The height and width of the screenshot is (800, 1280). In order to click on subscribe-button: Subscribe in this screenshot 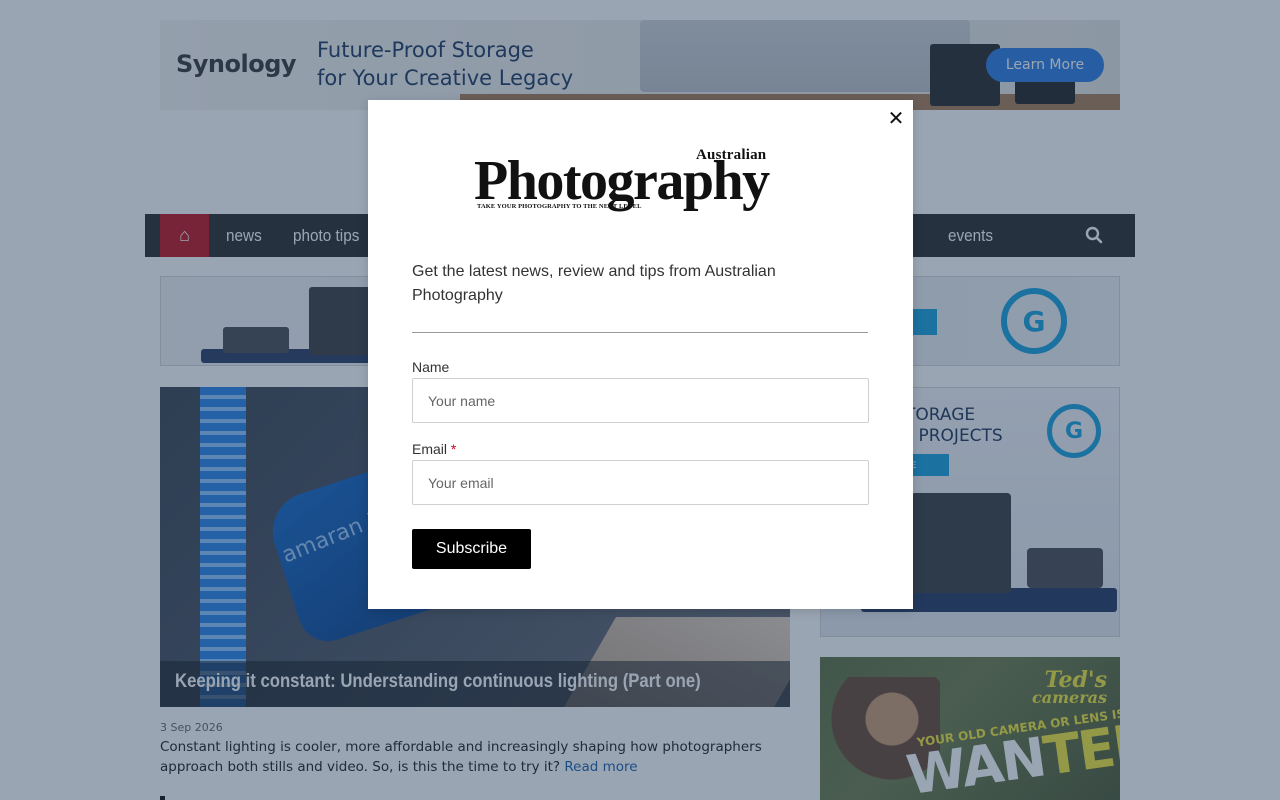, I will do `click(471, 549)`.